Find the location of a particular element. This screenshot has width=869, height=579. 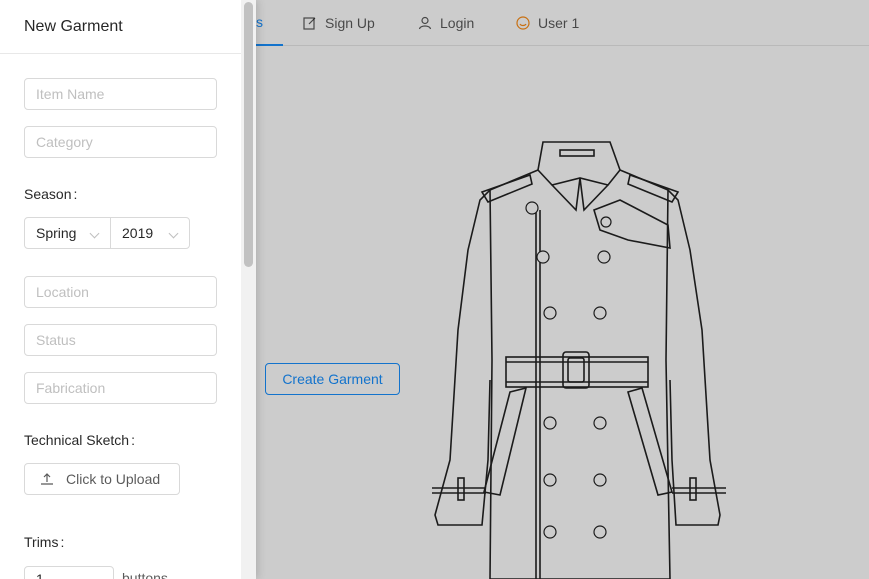

drawer-header: New Garment is located at coordinates (120, 27).